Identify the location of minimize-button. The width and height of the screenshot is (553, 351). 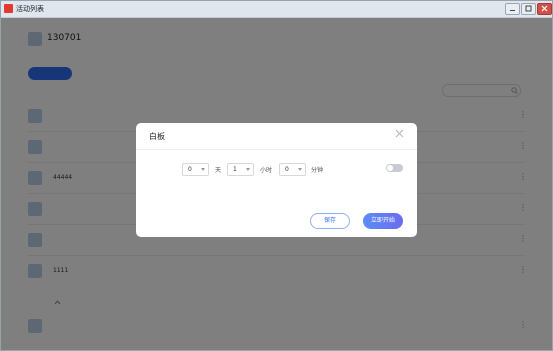
(512, 9).